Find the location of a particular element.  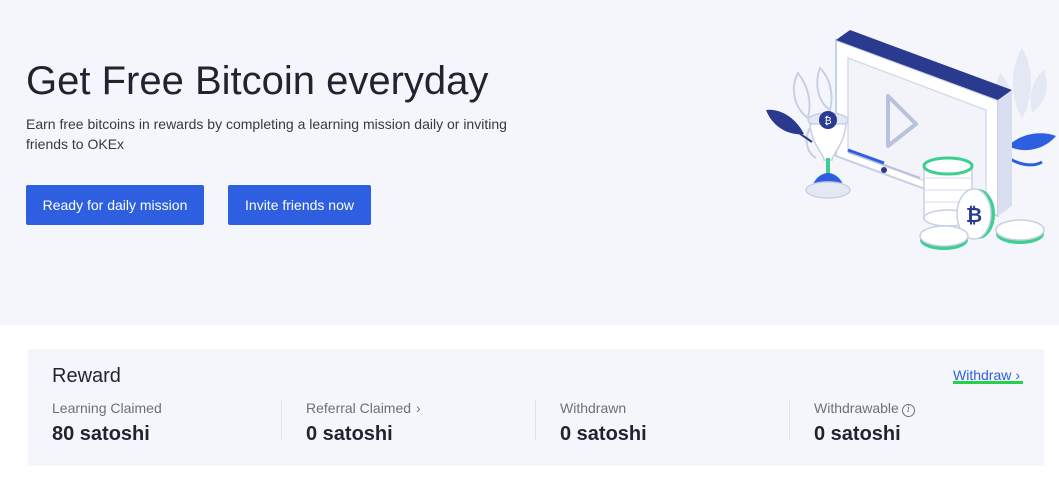

daily-mission-button: Ready for daily mission is located at coordinates (115, 205).